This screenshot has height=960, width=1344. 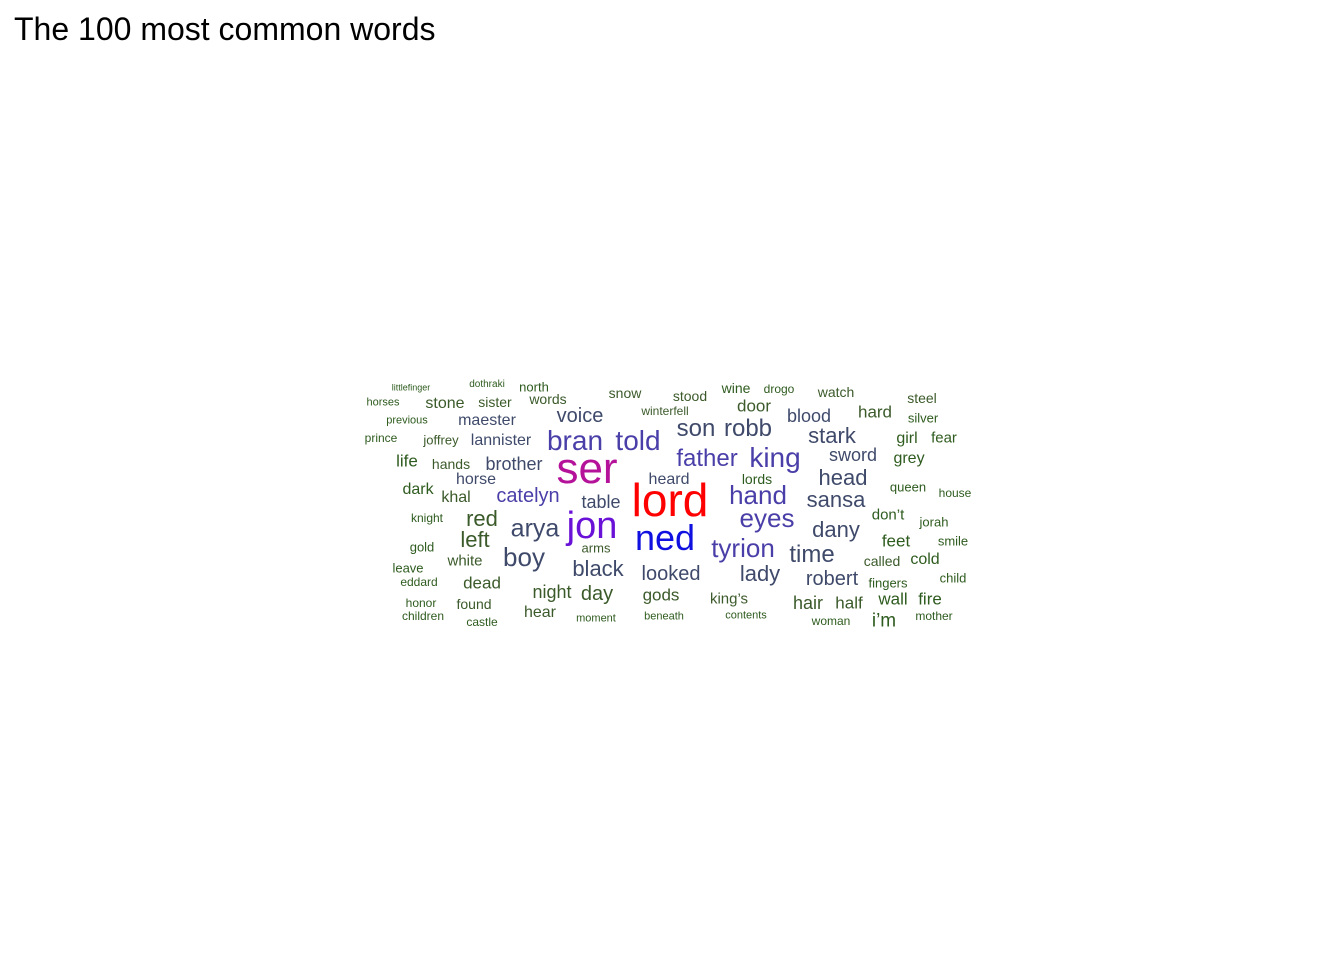 What do you see at coordinates (592, 526) in the screenshot?
I see `word-jon: jon` at bounding box center [592, 526].